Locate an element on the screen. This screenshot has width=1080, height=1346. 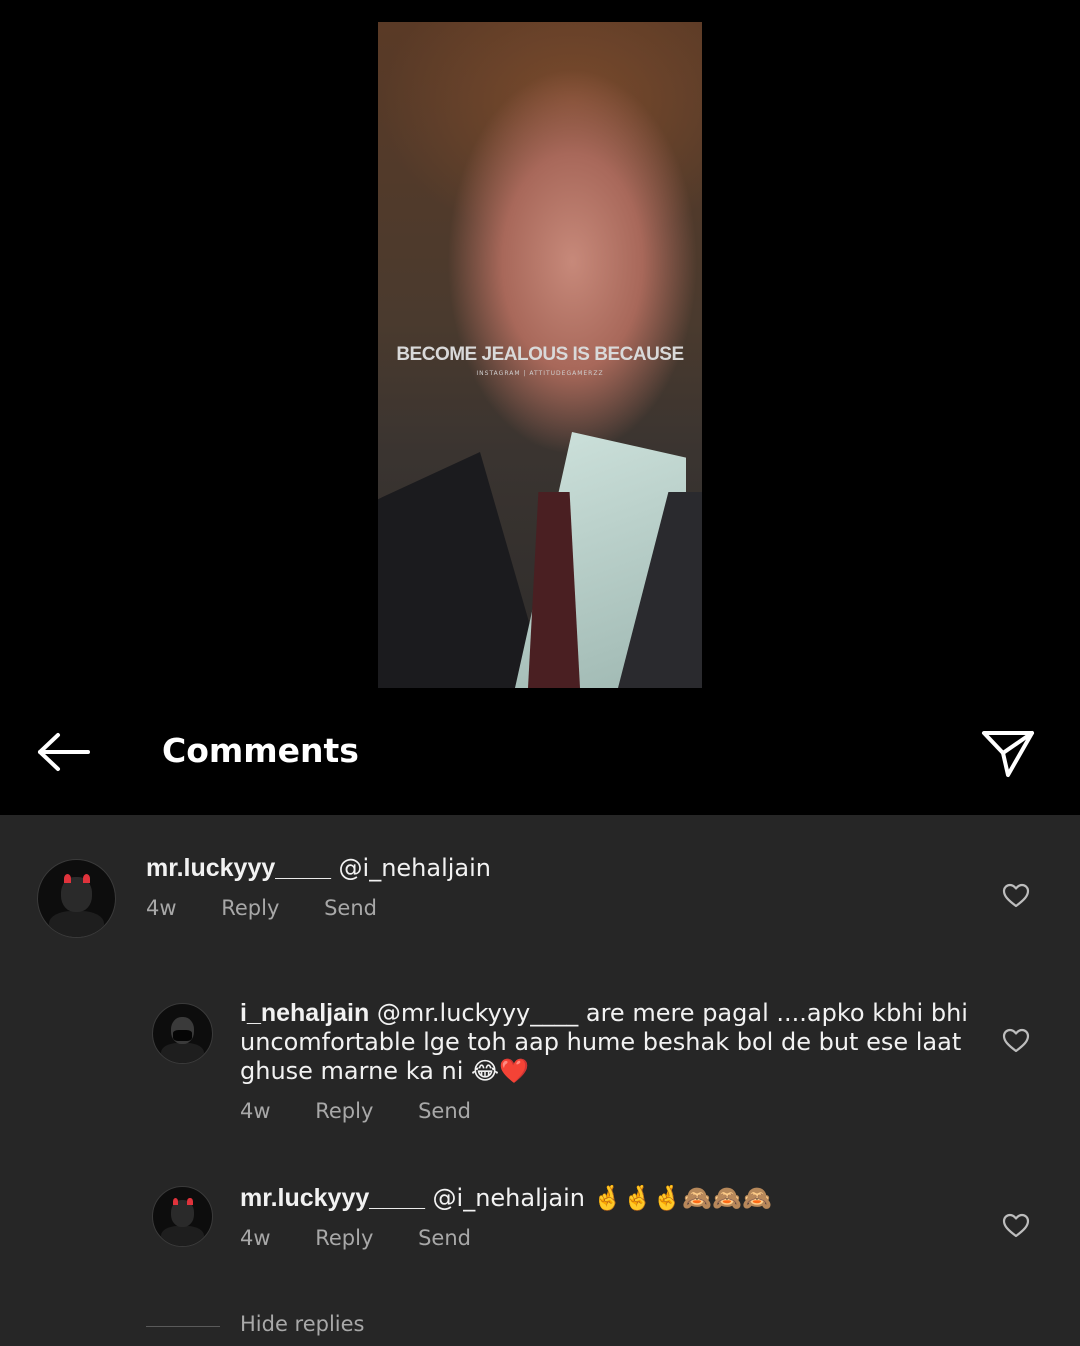
comment-username: i_nehaljain is located at coordinates (304, 1013).